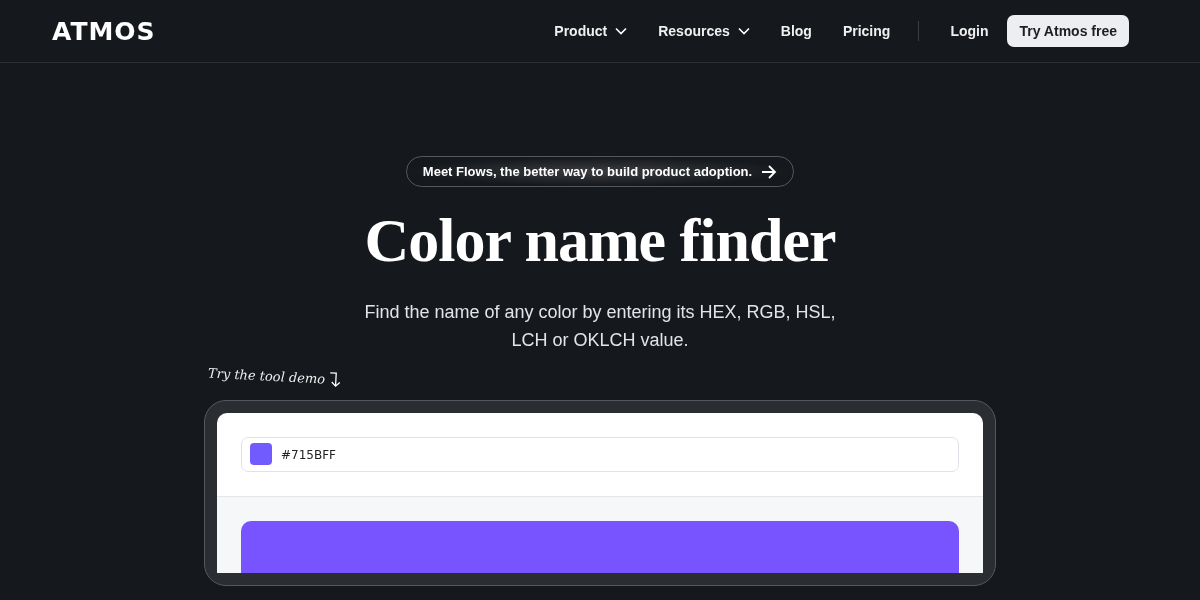 This screenshot has width=1200, height=600. Describe the element at coordinates (796, 31) in the screenshot. I see `nav-link: Blog` at that location.